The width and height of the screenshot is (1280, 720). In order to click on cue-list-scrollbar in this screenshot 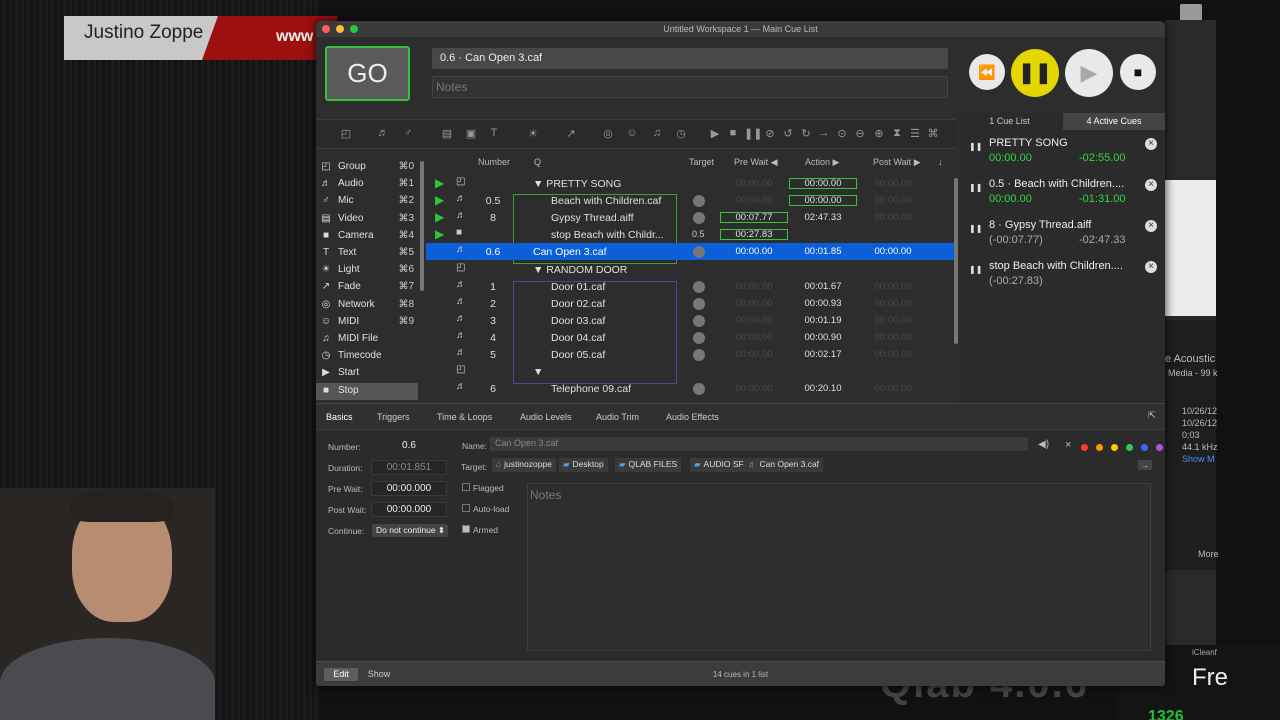, I will do `click(956, 261)`.